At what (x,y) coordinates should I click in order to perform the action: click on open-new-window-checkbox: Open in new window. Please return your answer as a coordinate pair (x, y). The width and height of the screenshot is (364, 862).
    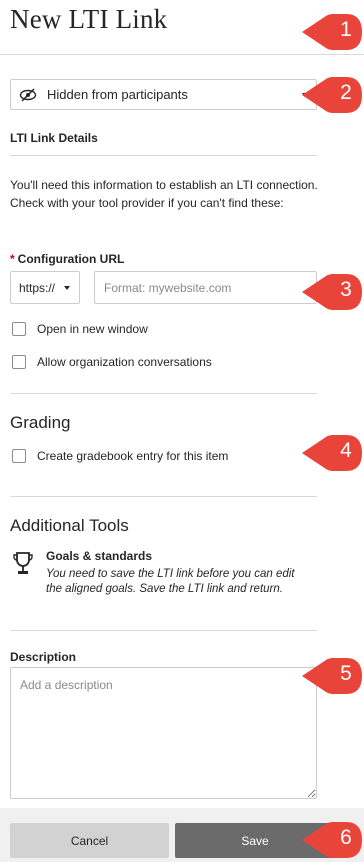
    Looking at the image, I should click on (80, 329).